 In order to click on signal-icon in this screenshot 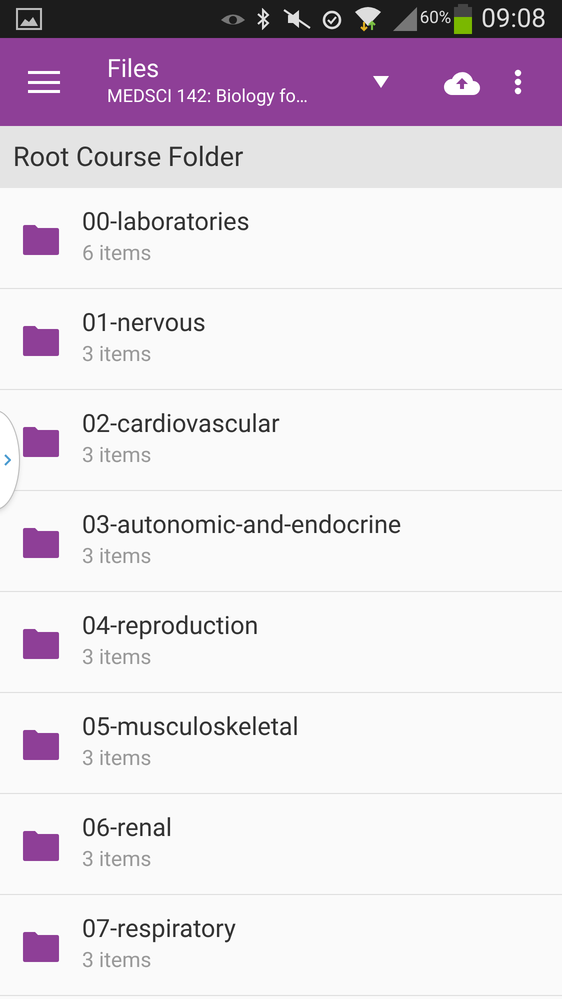, I will do `click(405, 19)`.